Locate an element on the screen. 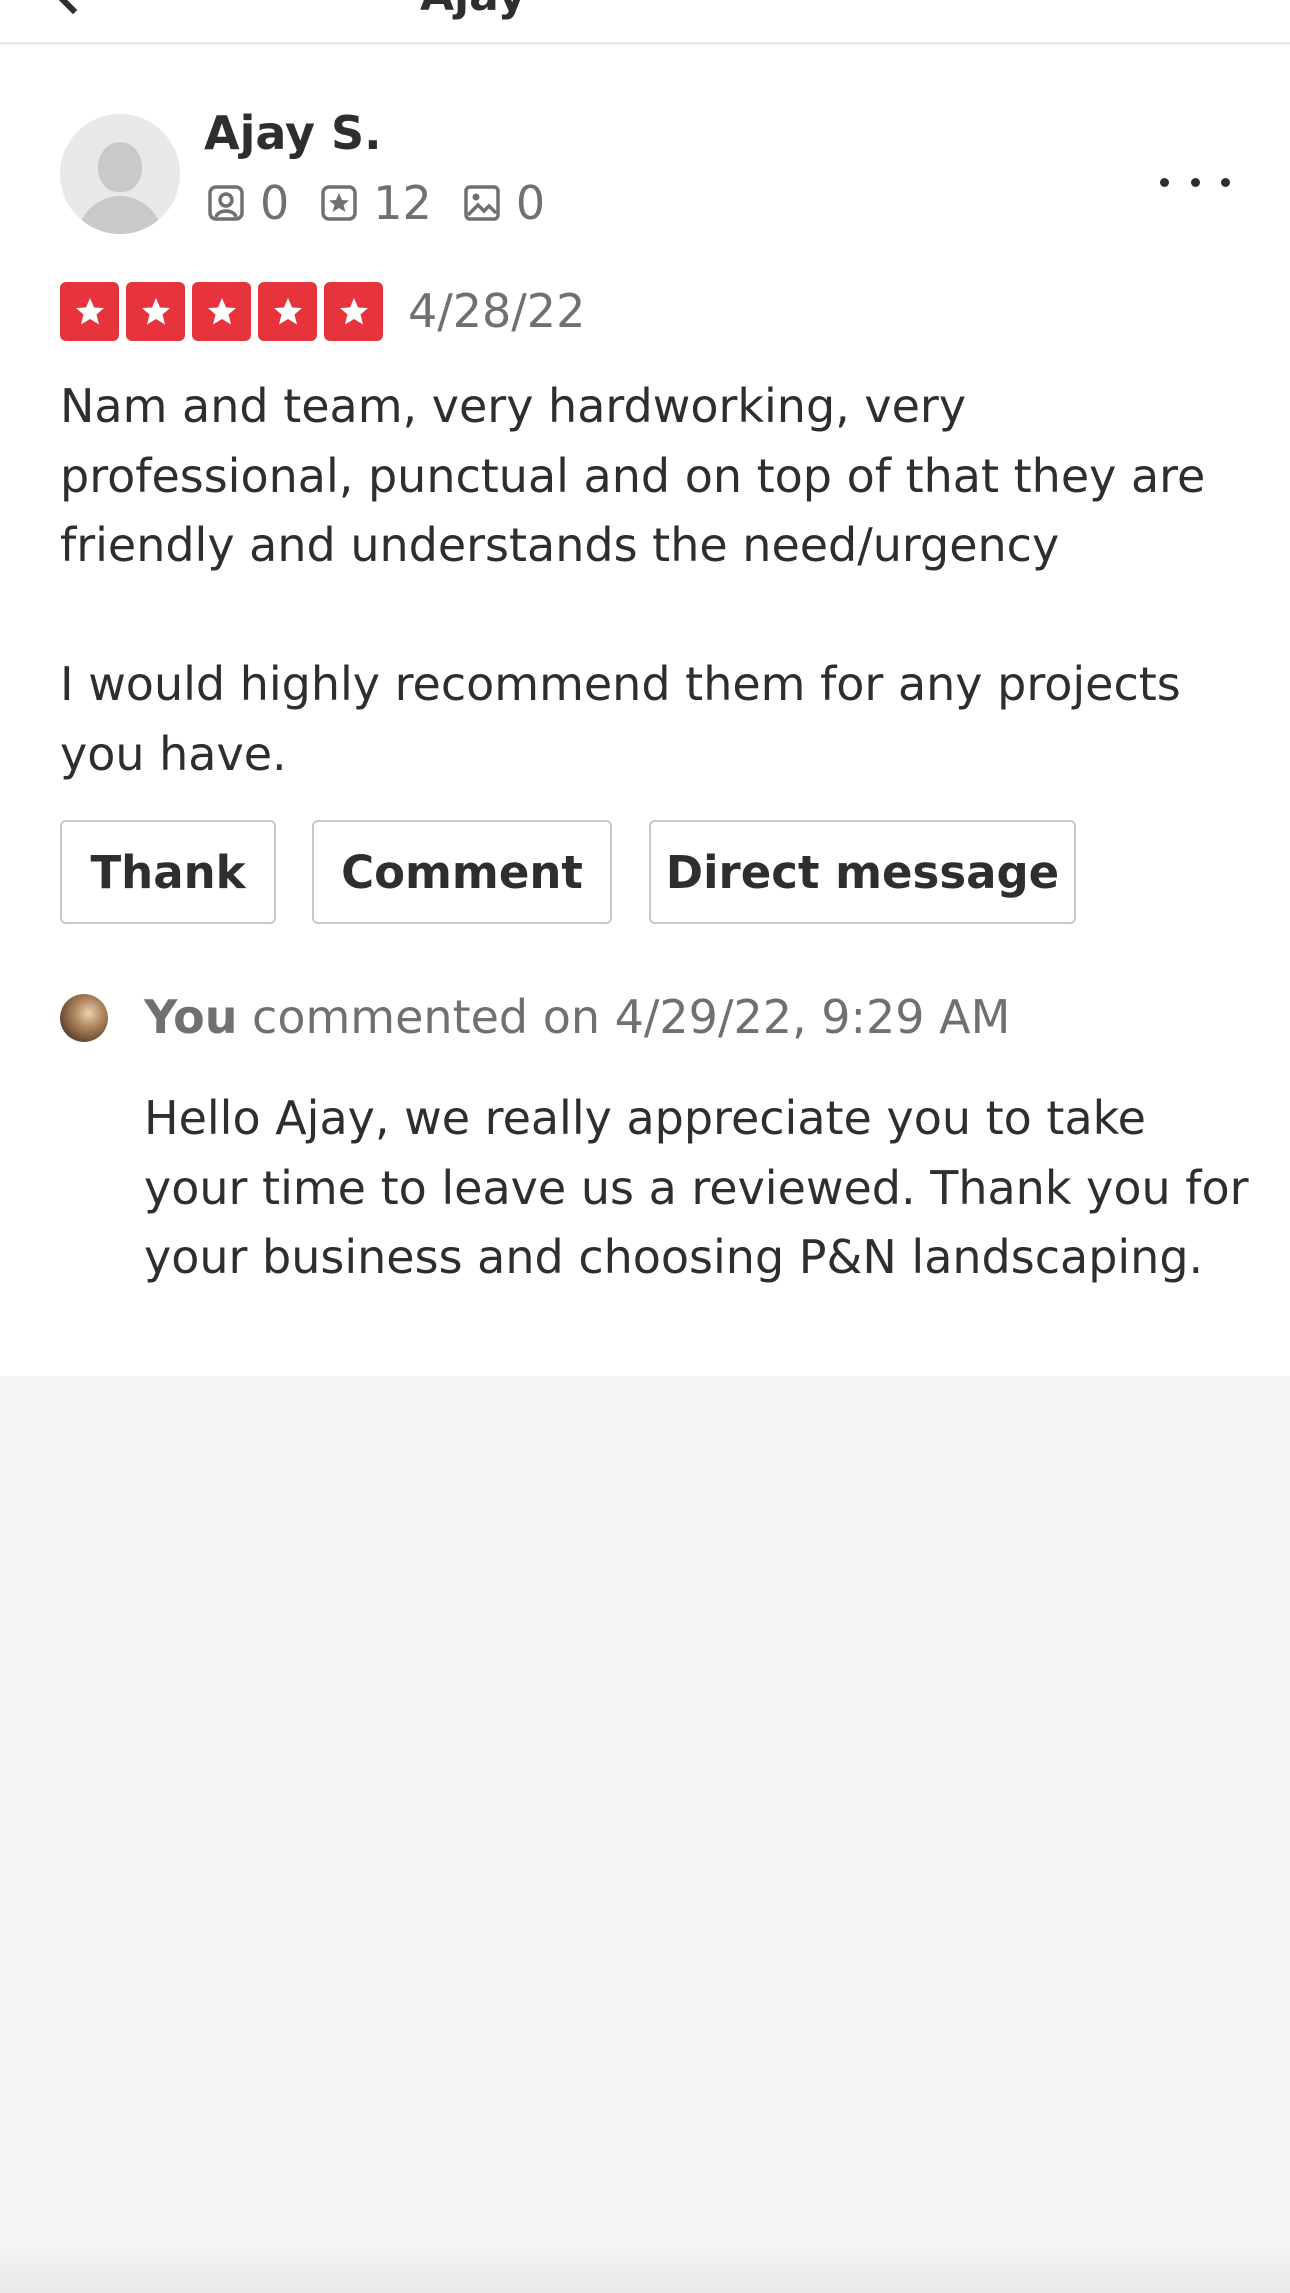 This screenshot has width=1290, height=2293. star-rating is located at coordinates (225, 311).